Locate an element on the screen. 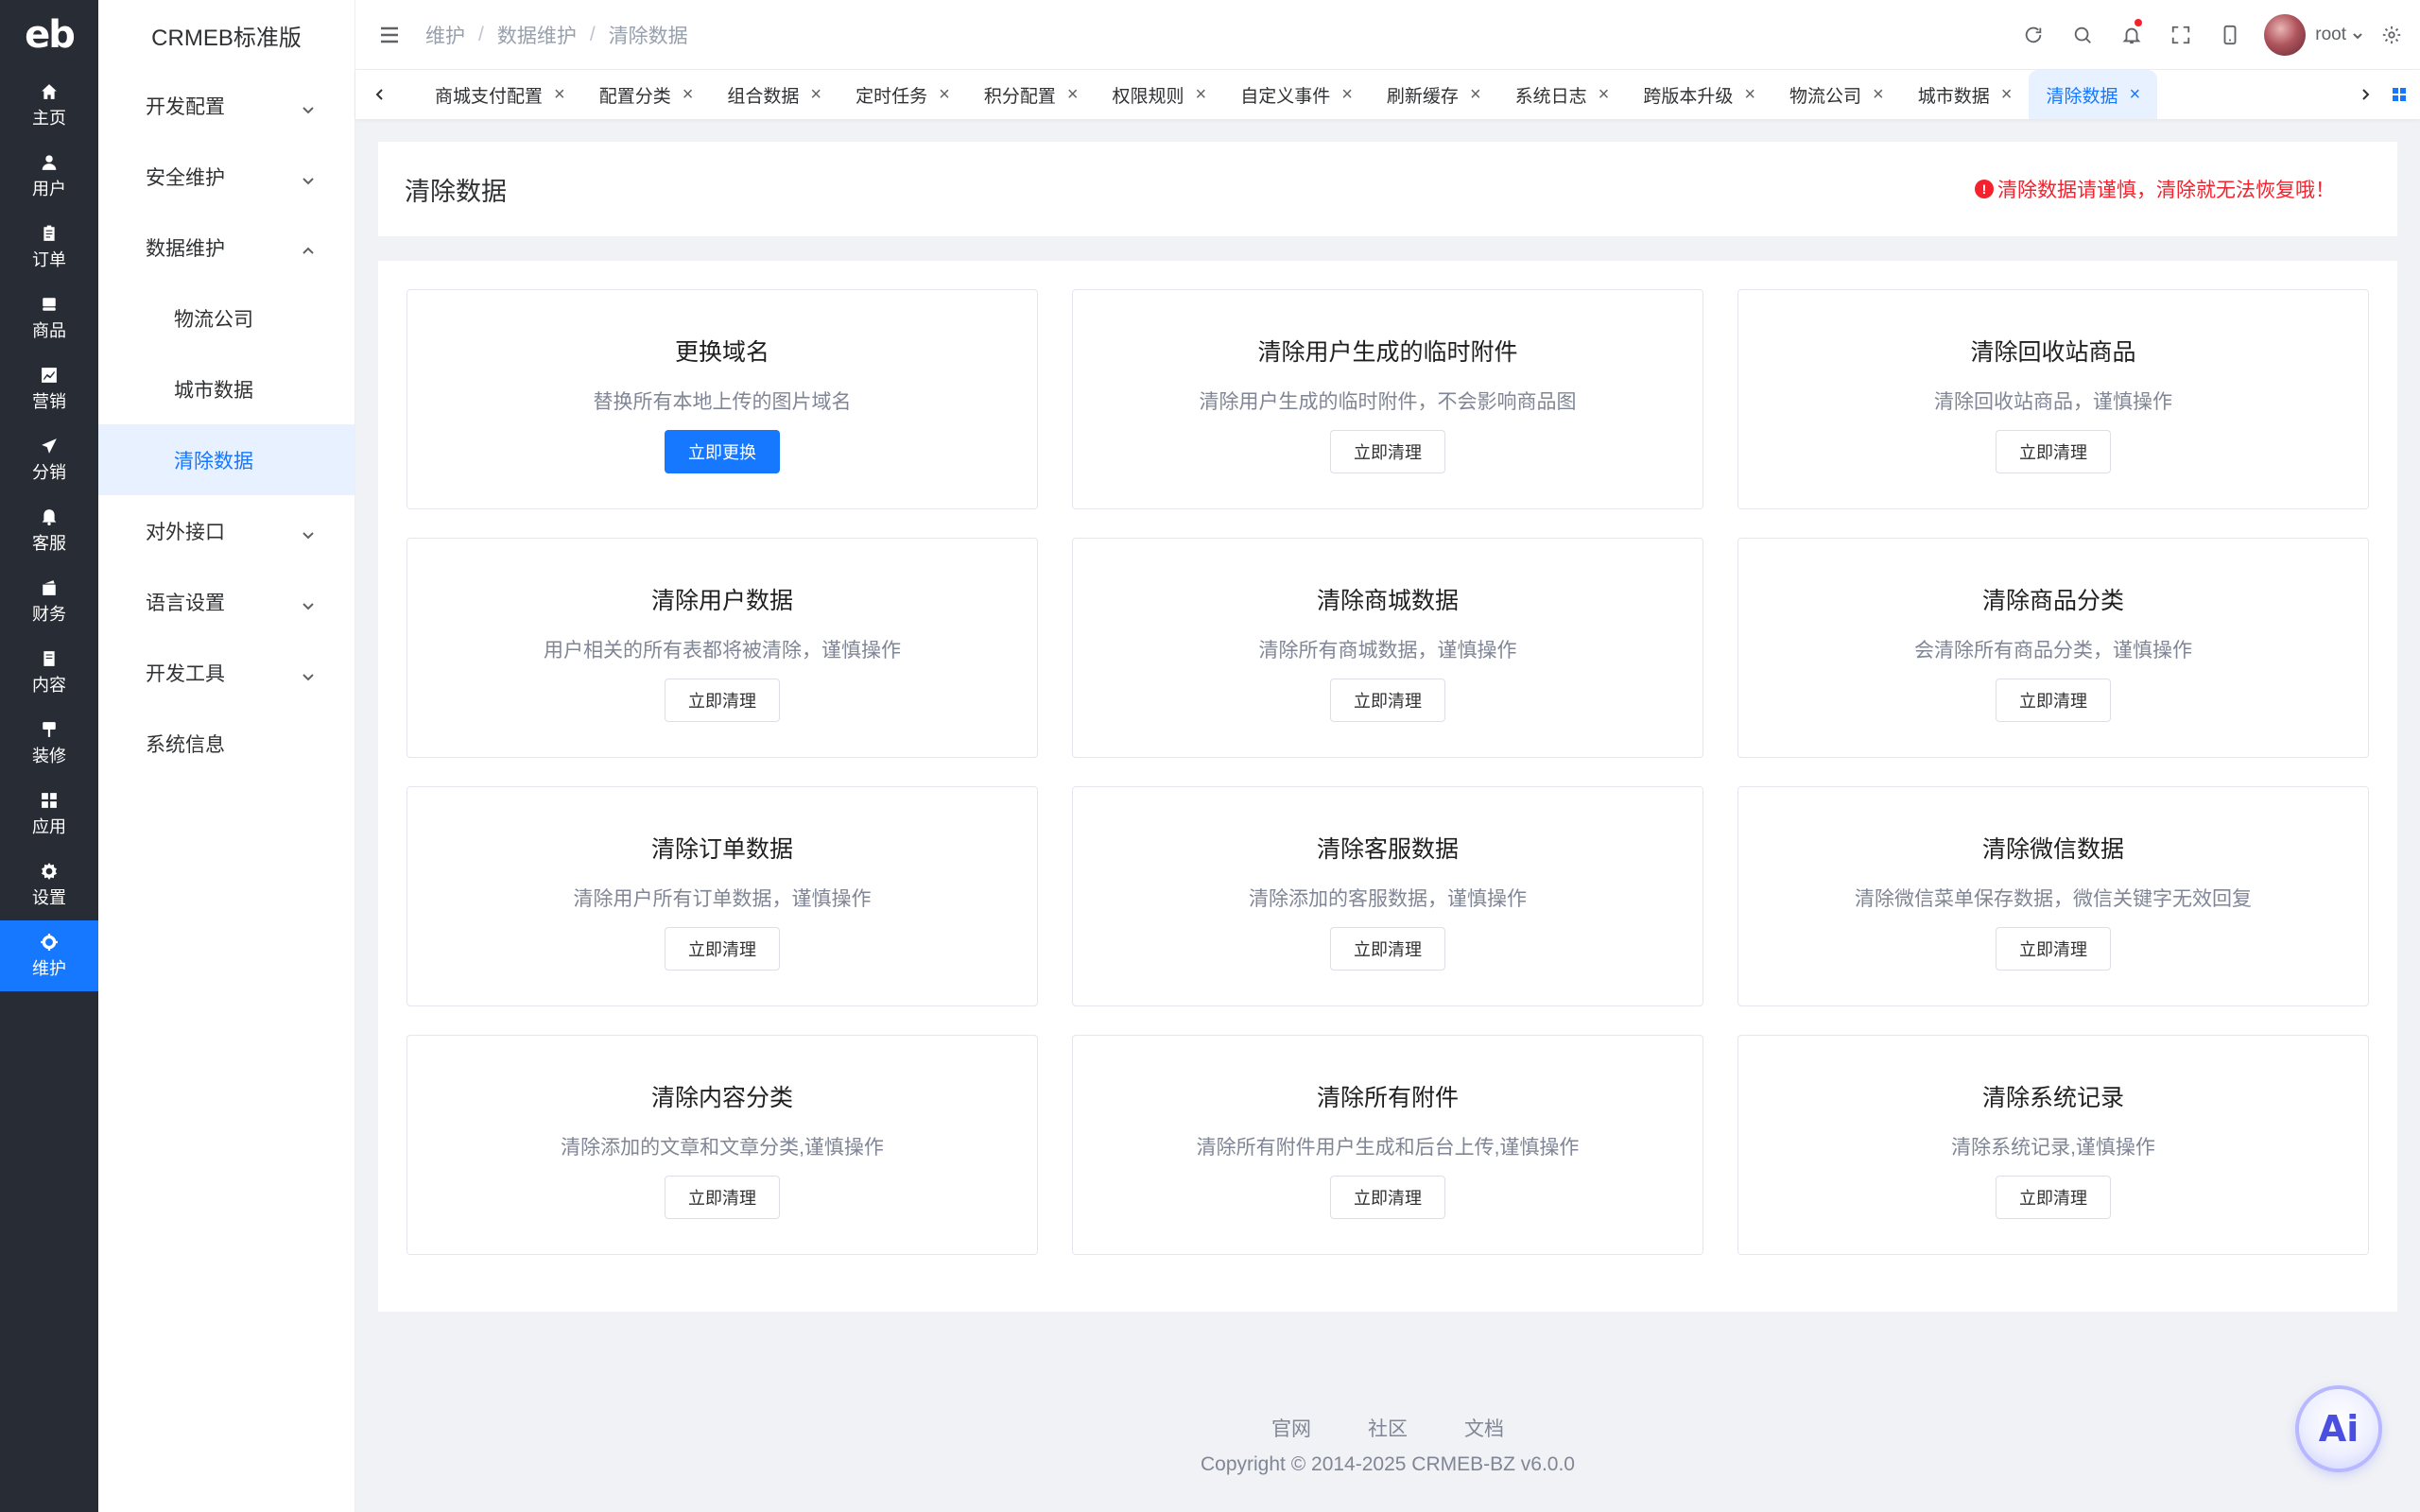  rail-item-maintenance: 维护 is located at coordinates (49, 955).